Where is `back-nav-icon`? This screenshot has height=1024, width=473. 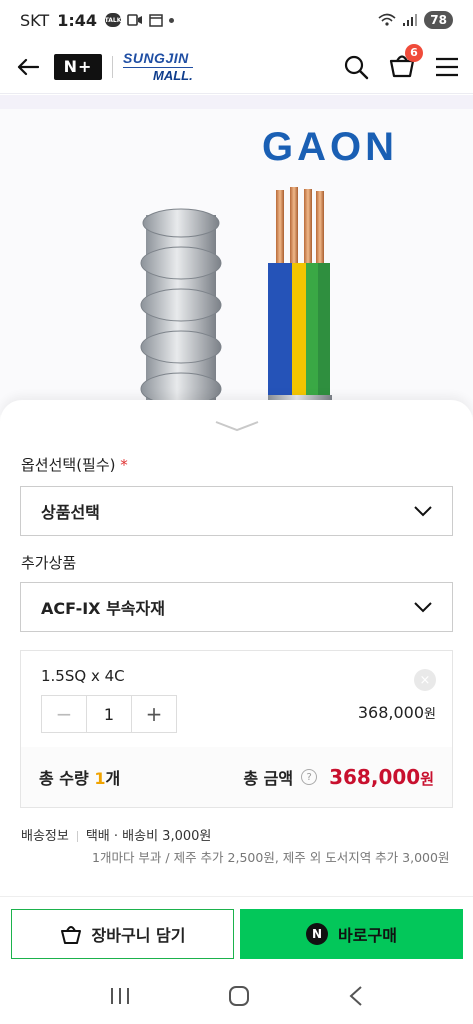 back-nav-icon is located at coordinates (356, 996).